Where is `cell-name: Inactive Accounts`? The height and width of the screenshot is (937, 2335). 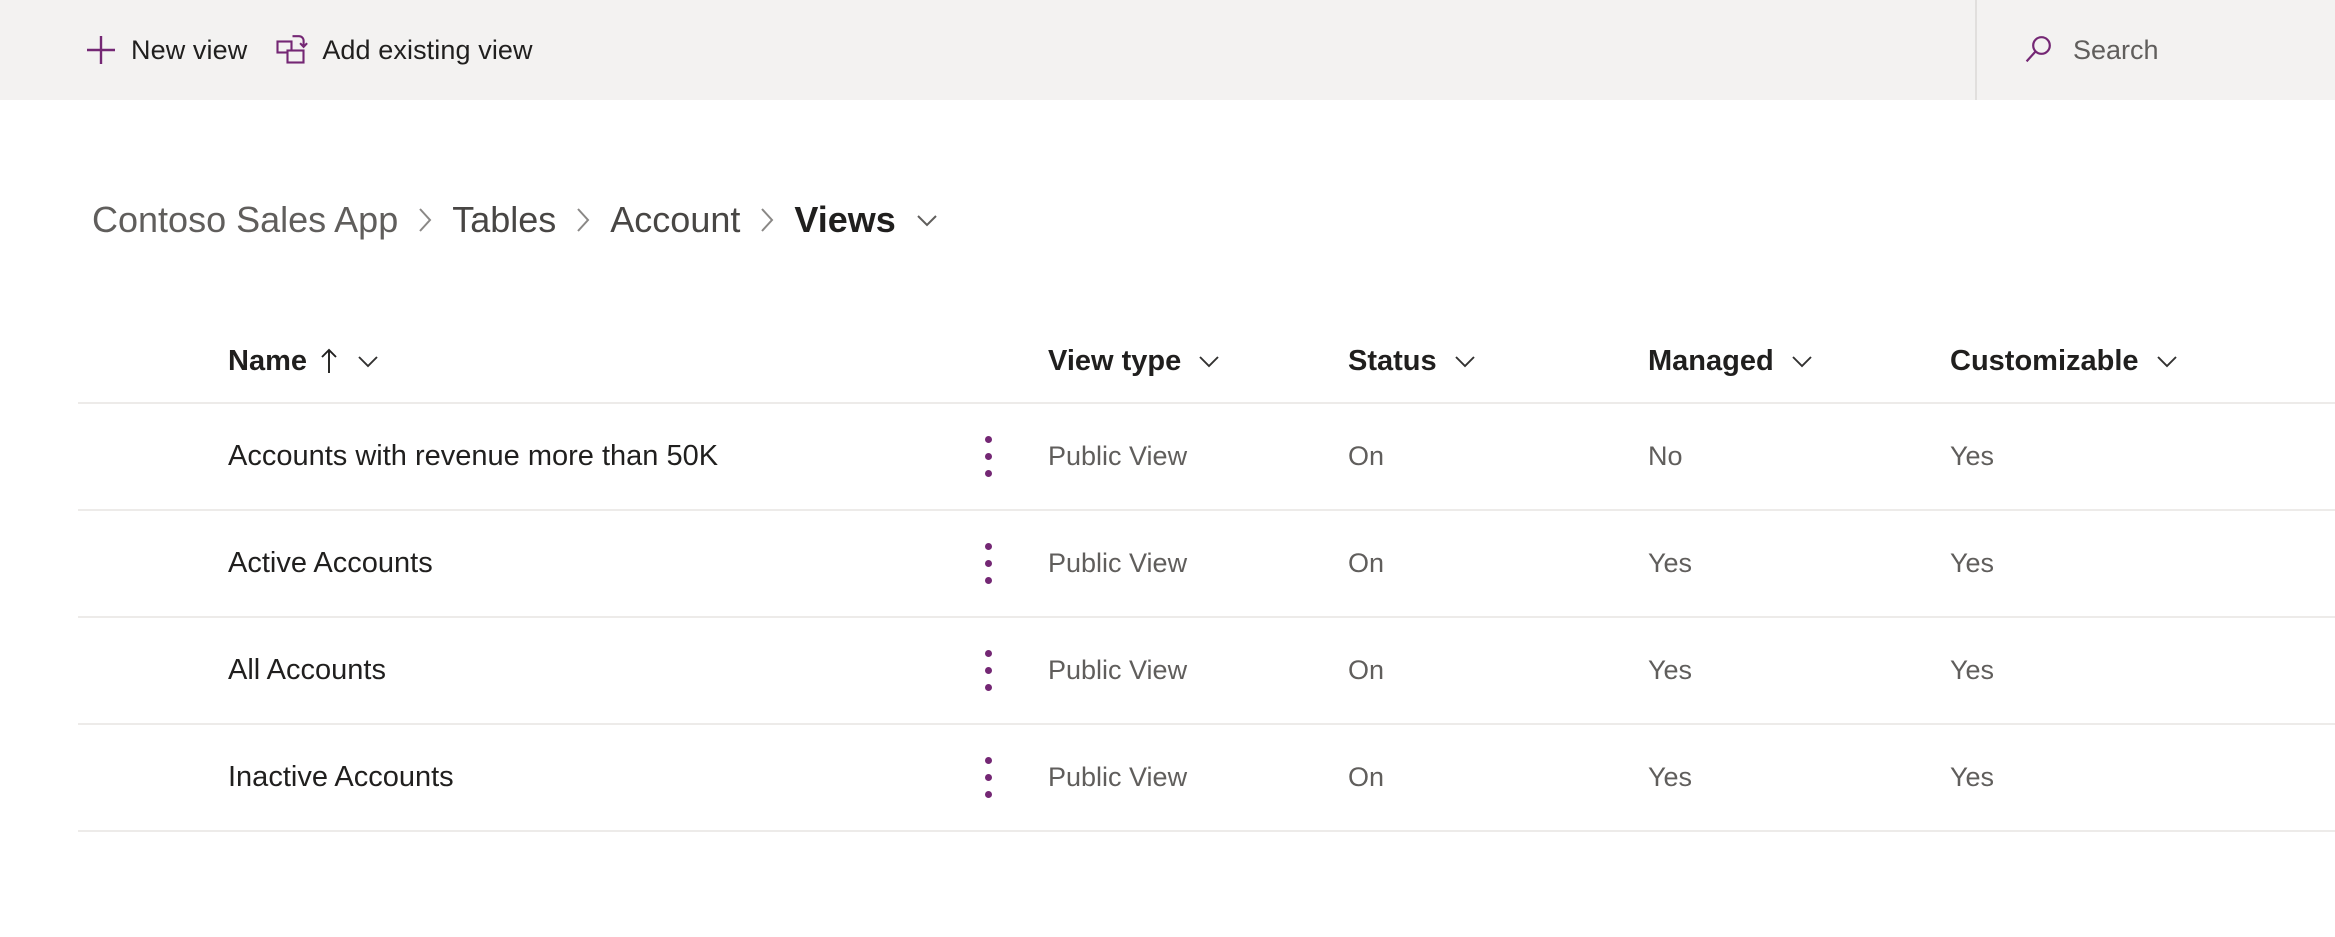 cell-name: Inactive Accounts is located at coordinates (518, 777).